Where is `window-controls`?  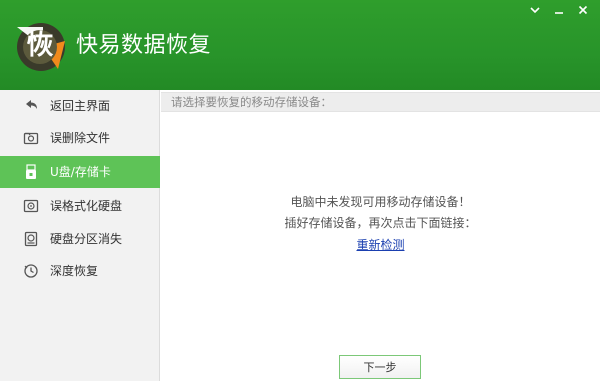
window-controls is located at coordinates (559, 10).